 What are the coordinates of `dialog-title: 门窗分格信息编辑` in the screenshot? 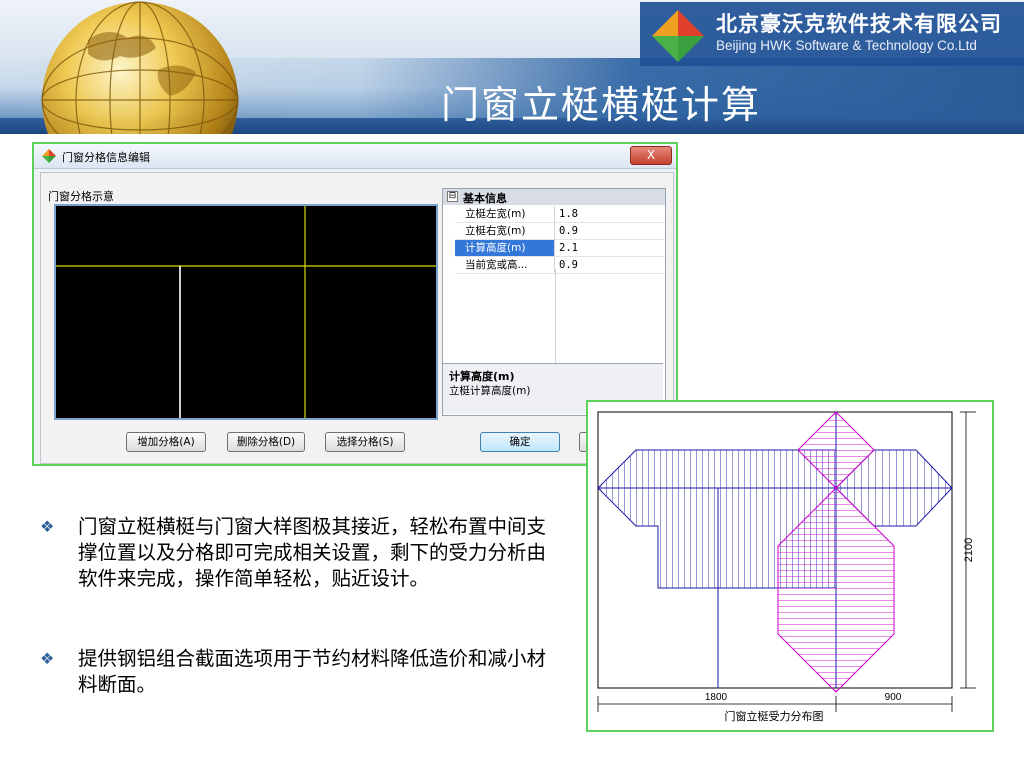 It's located at (106, 157).